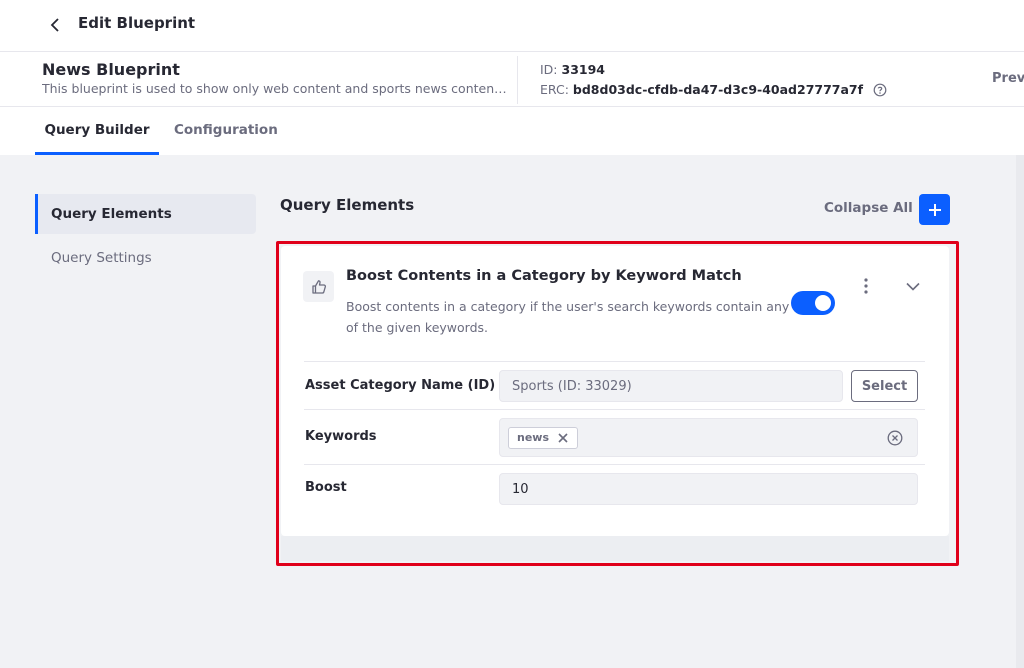  I want to click on side-panel-edge, so click(1020, 411).